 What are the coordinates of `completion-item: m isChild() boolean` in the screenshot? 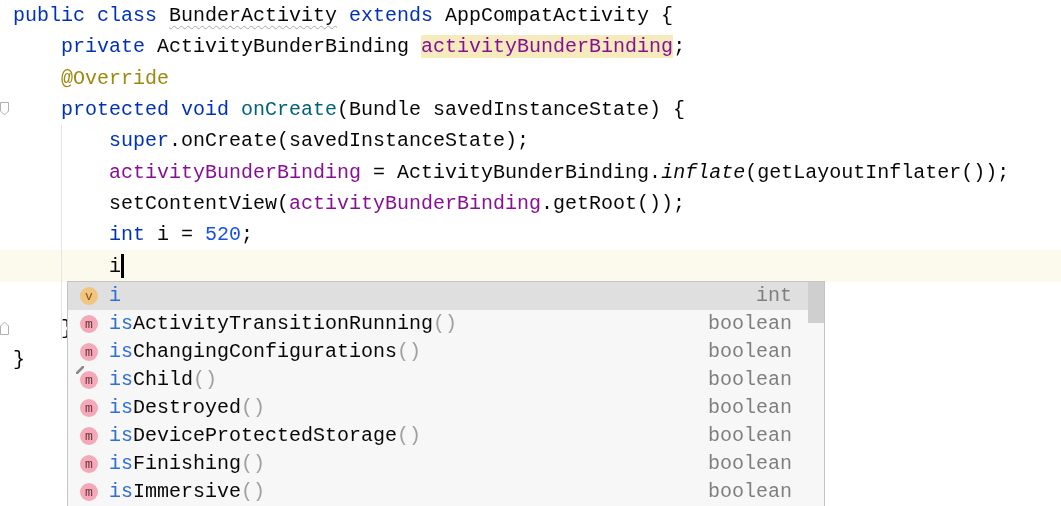 It's located at (438, 380).